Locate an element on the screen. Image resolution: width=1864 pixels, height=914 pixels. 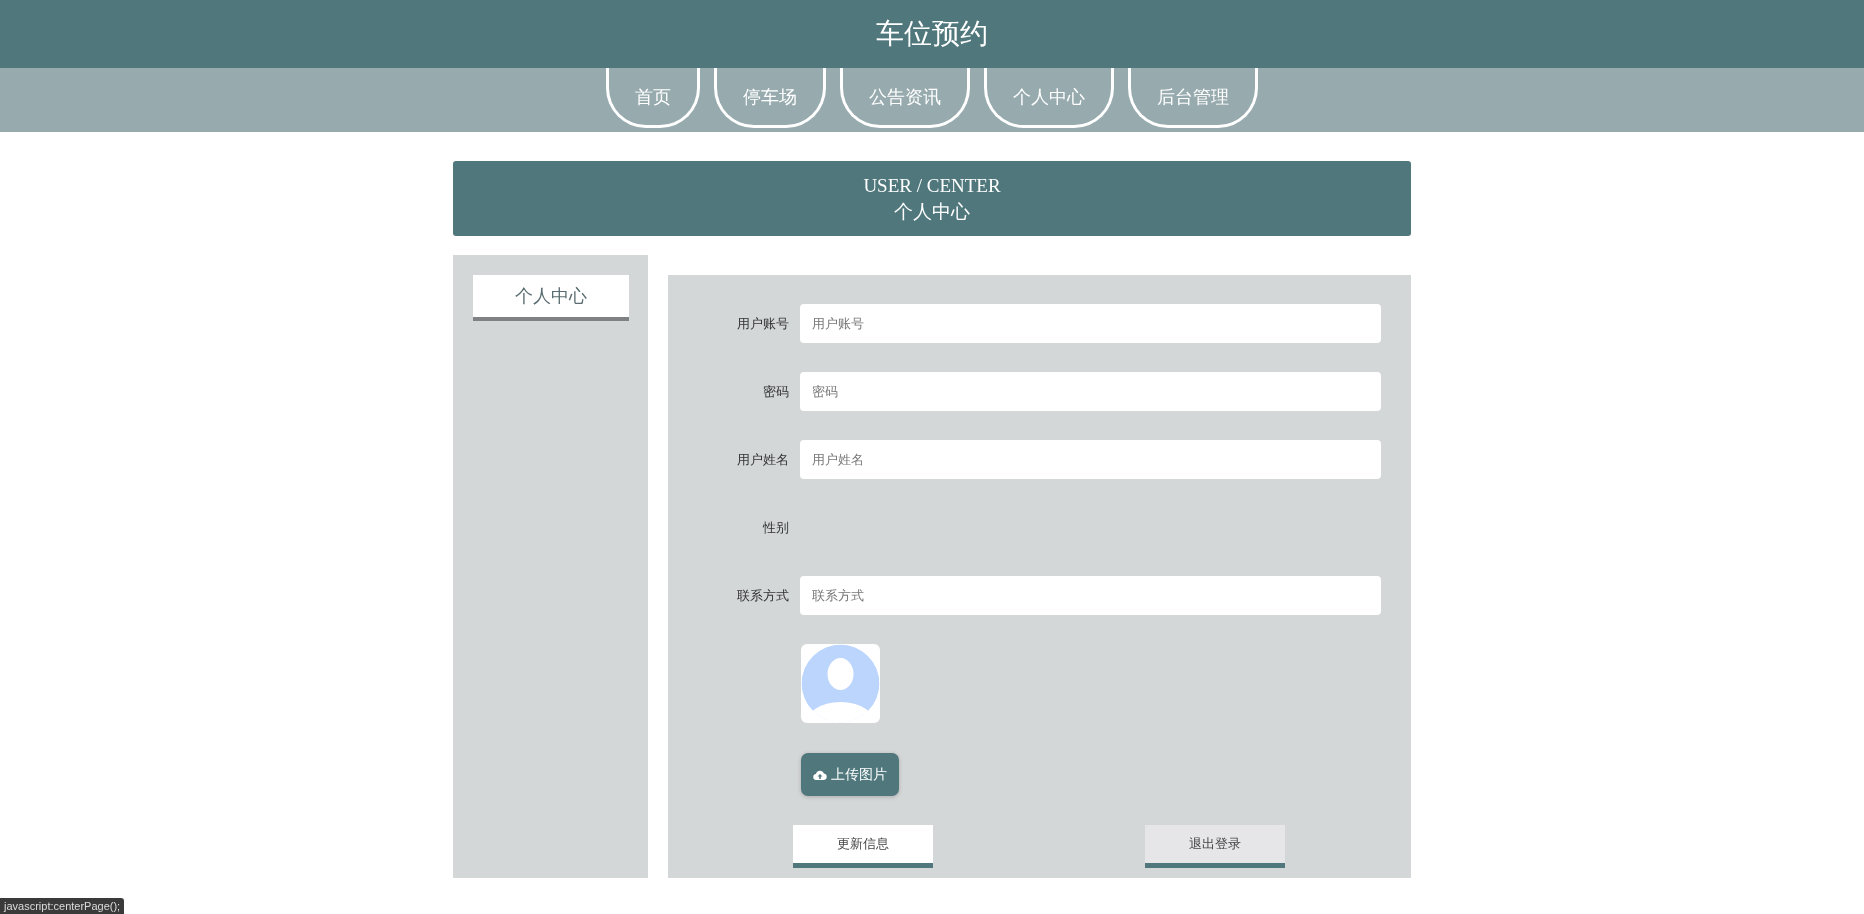
banner-title: 个人中心 is located at coordinates (932, 211).